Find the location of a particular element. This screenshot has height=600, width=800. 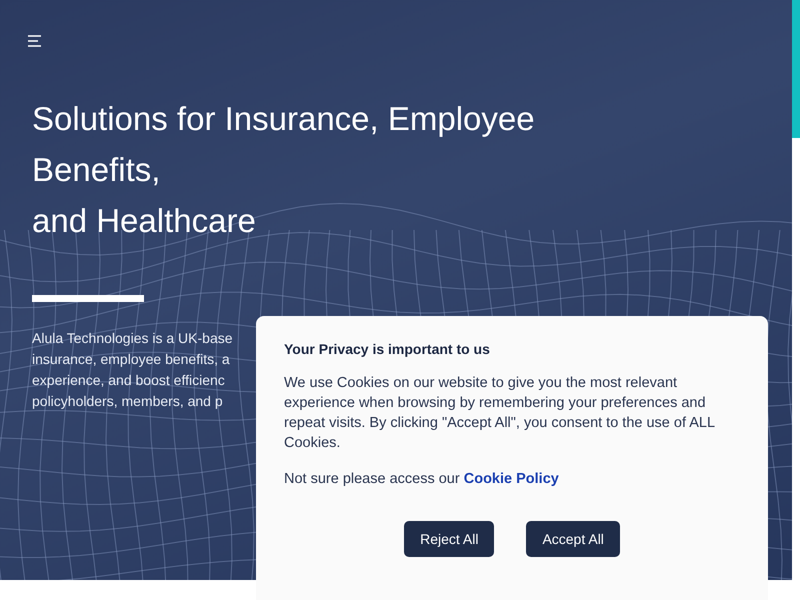

hero-title: Solutions for Insurance, Employee Benefits, and Healthcare is located at coordinates (284, 170).